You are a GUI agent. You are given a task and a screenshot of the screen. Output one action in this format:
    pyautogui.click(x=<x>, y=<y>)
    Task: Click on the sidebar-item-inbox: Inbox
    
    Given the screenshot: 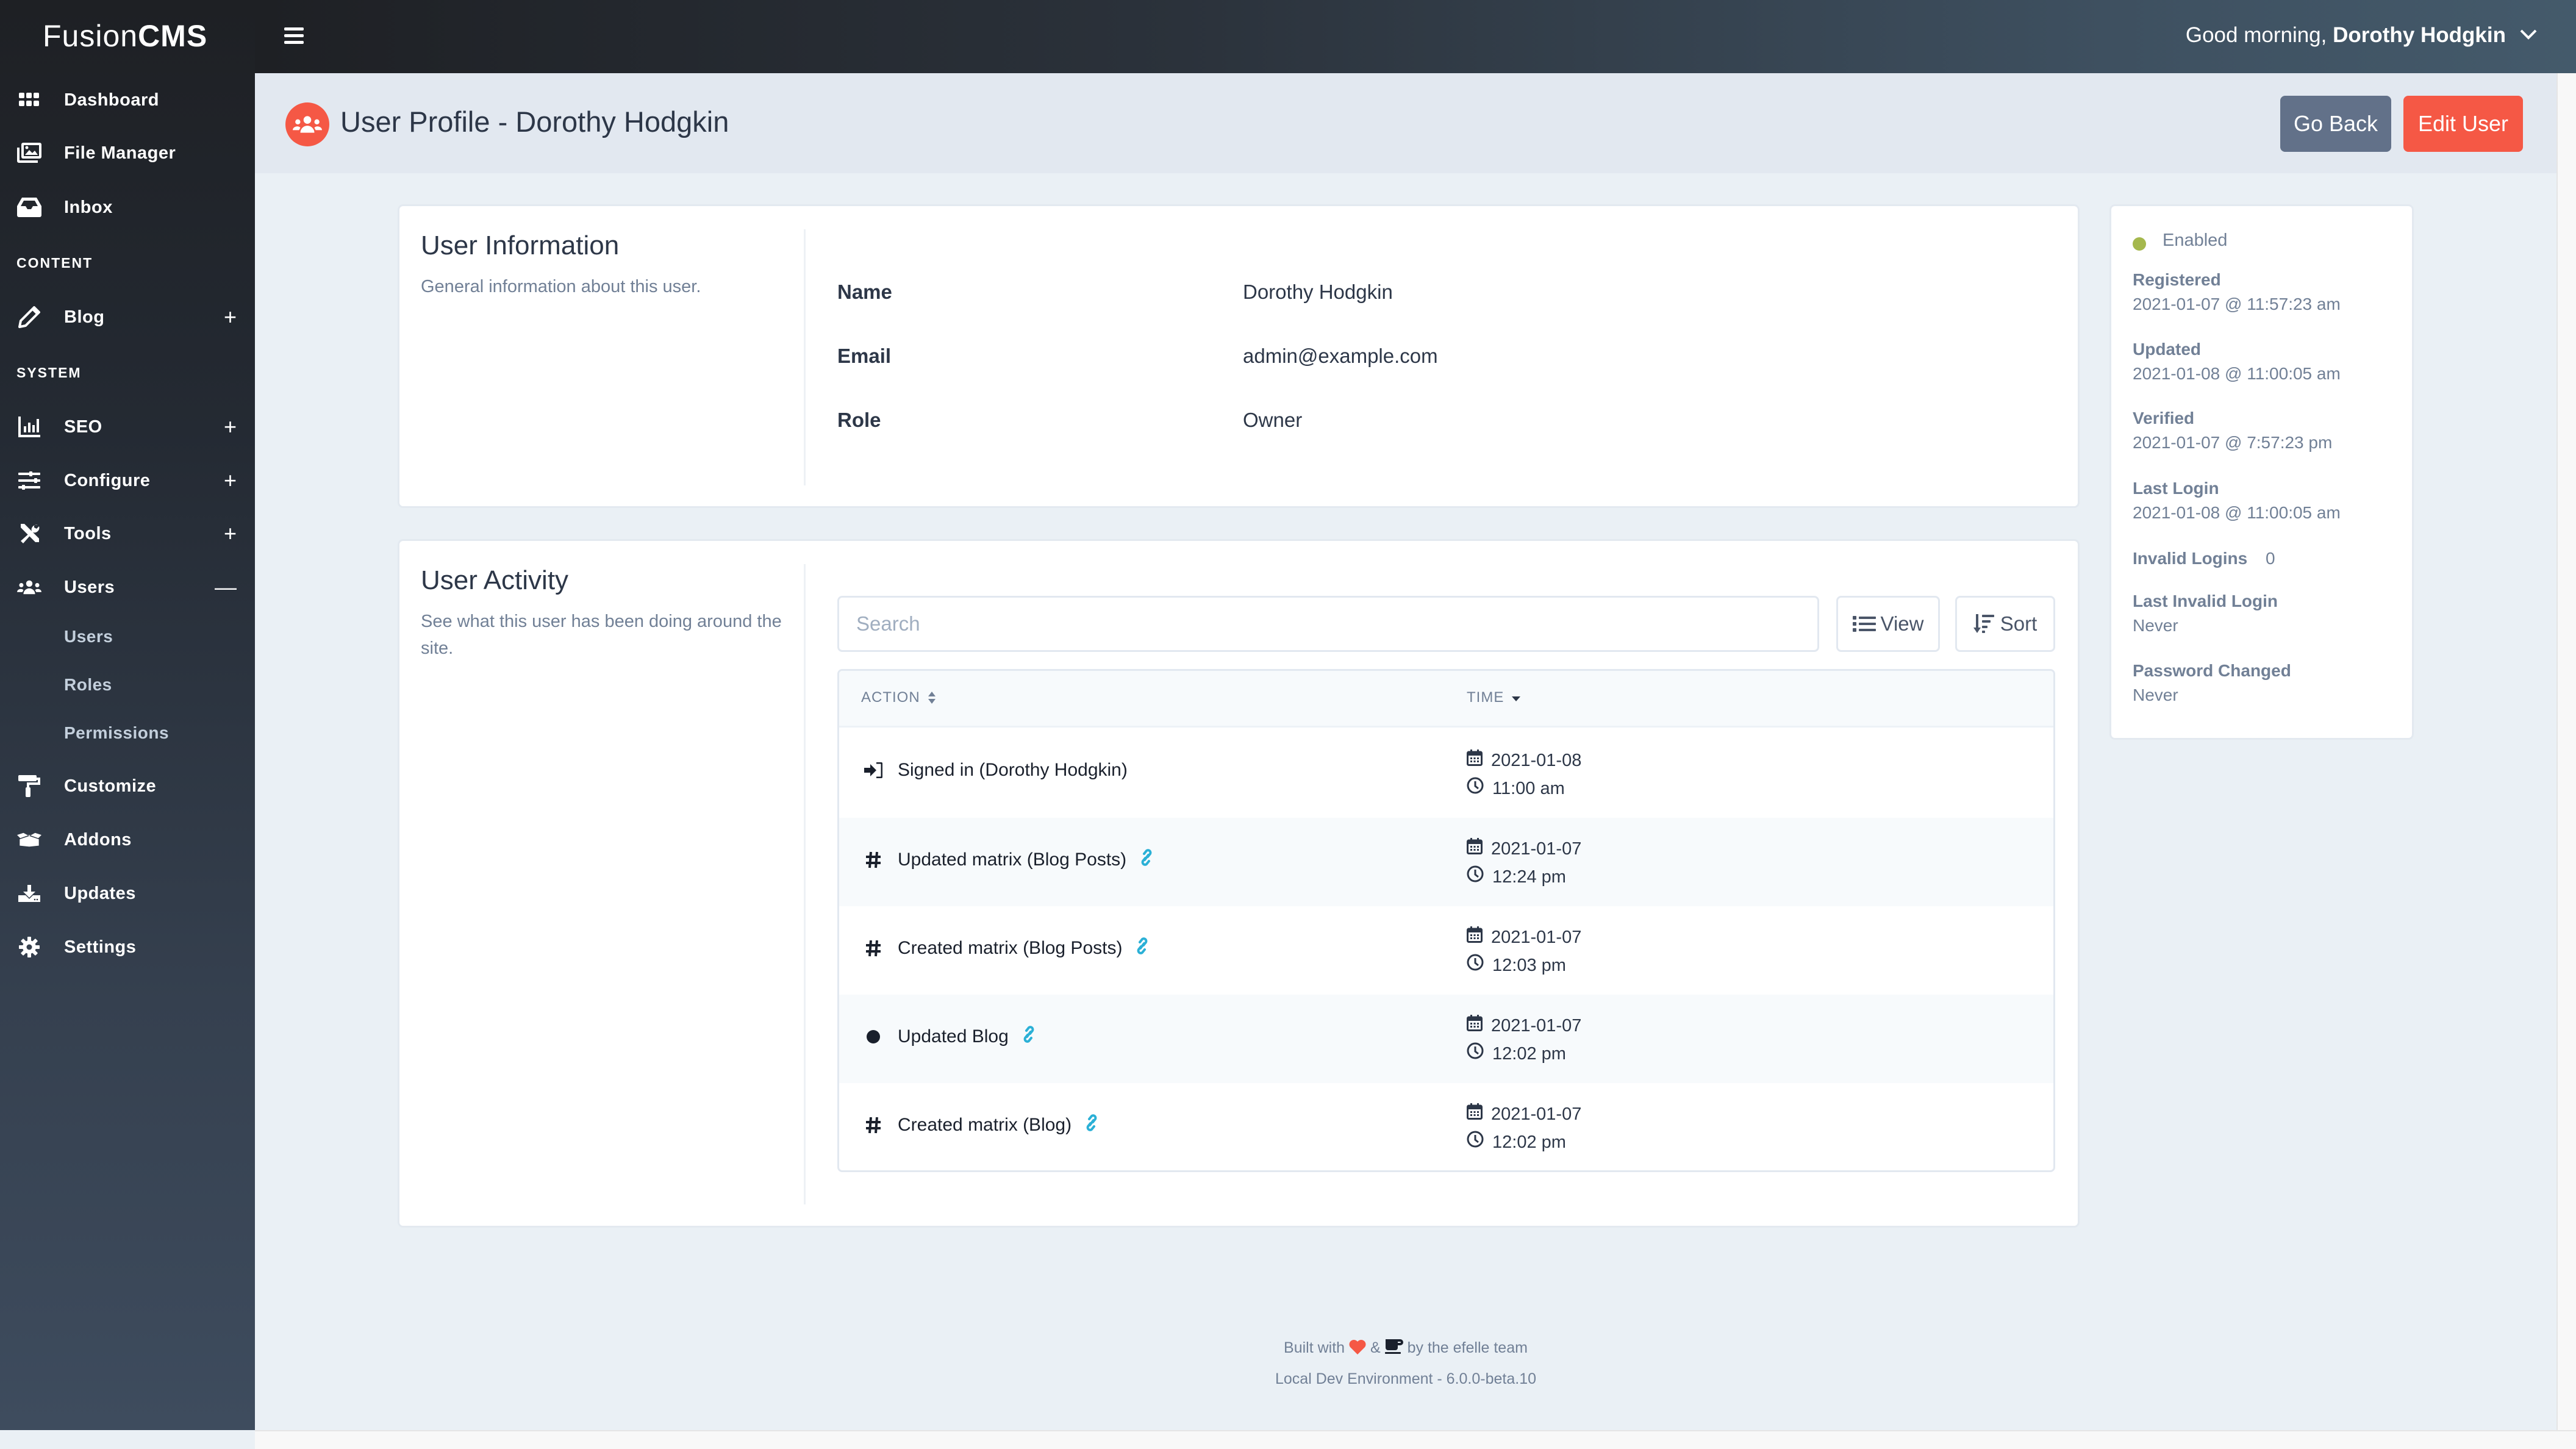 What is the action you would take?
    pyautogui.click(x=127, y=207)
    